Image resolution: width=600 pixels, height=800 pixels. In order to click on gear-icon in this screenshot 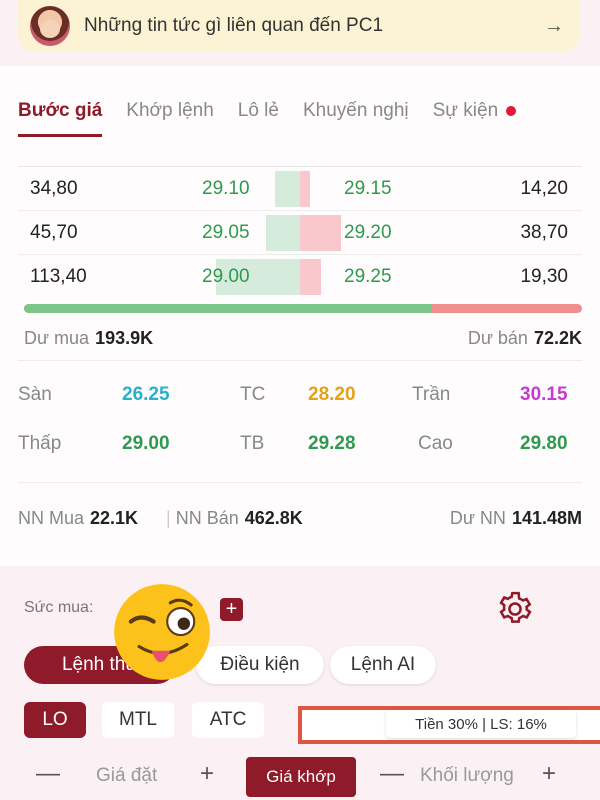, I will do `click(515, 609)`.